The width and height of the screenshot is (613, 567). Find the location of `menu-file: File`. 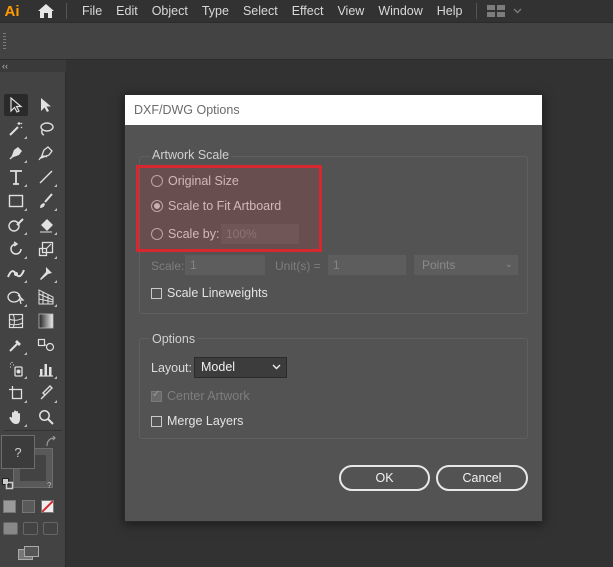

menu-file: File is located at coordinates (92, 11).